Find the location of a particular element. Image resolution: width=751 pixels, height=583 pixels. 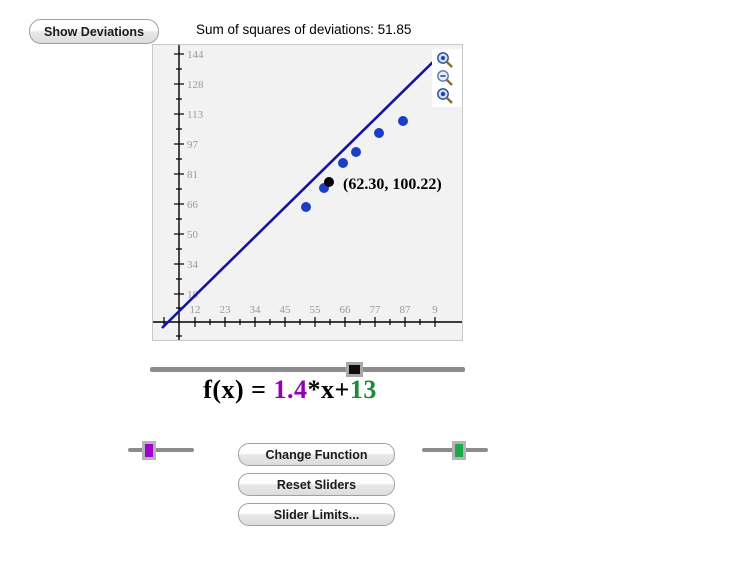

svg-text: 50 is located at coordinates (193, 235).